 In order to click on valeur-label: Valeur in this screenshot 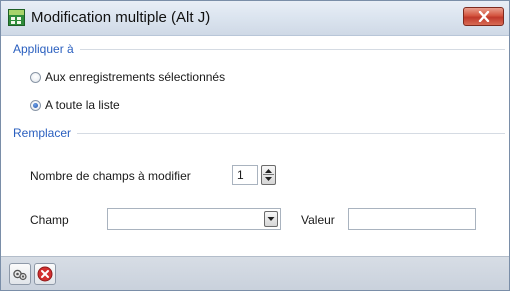, I will do `click(318, 220)`.